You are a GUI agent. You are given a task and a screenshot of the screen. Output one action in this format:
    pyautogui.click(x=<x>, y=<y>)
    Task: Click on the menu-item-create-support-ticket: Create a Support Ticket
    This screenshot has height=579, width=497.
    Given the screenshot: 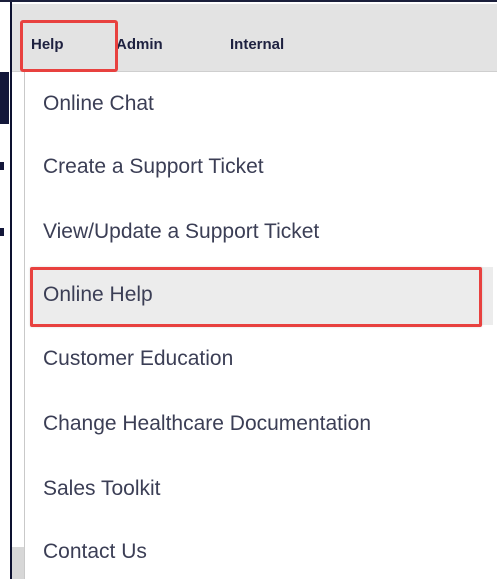 What is the action you would take?
    pyautogui.click(x=153, y=167)
    